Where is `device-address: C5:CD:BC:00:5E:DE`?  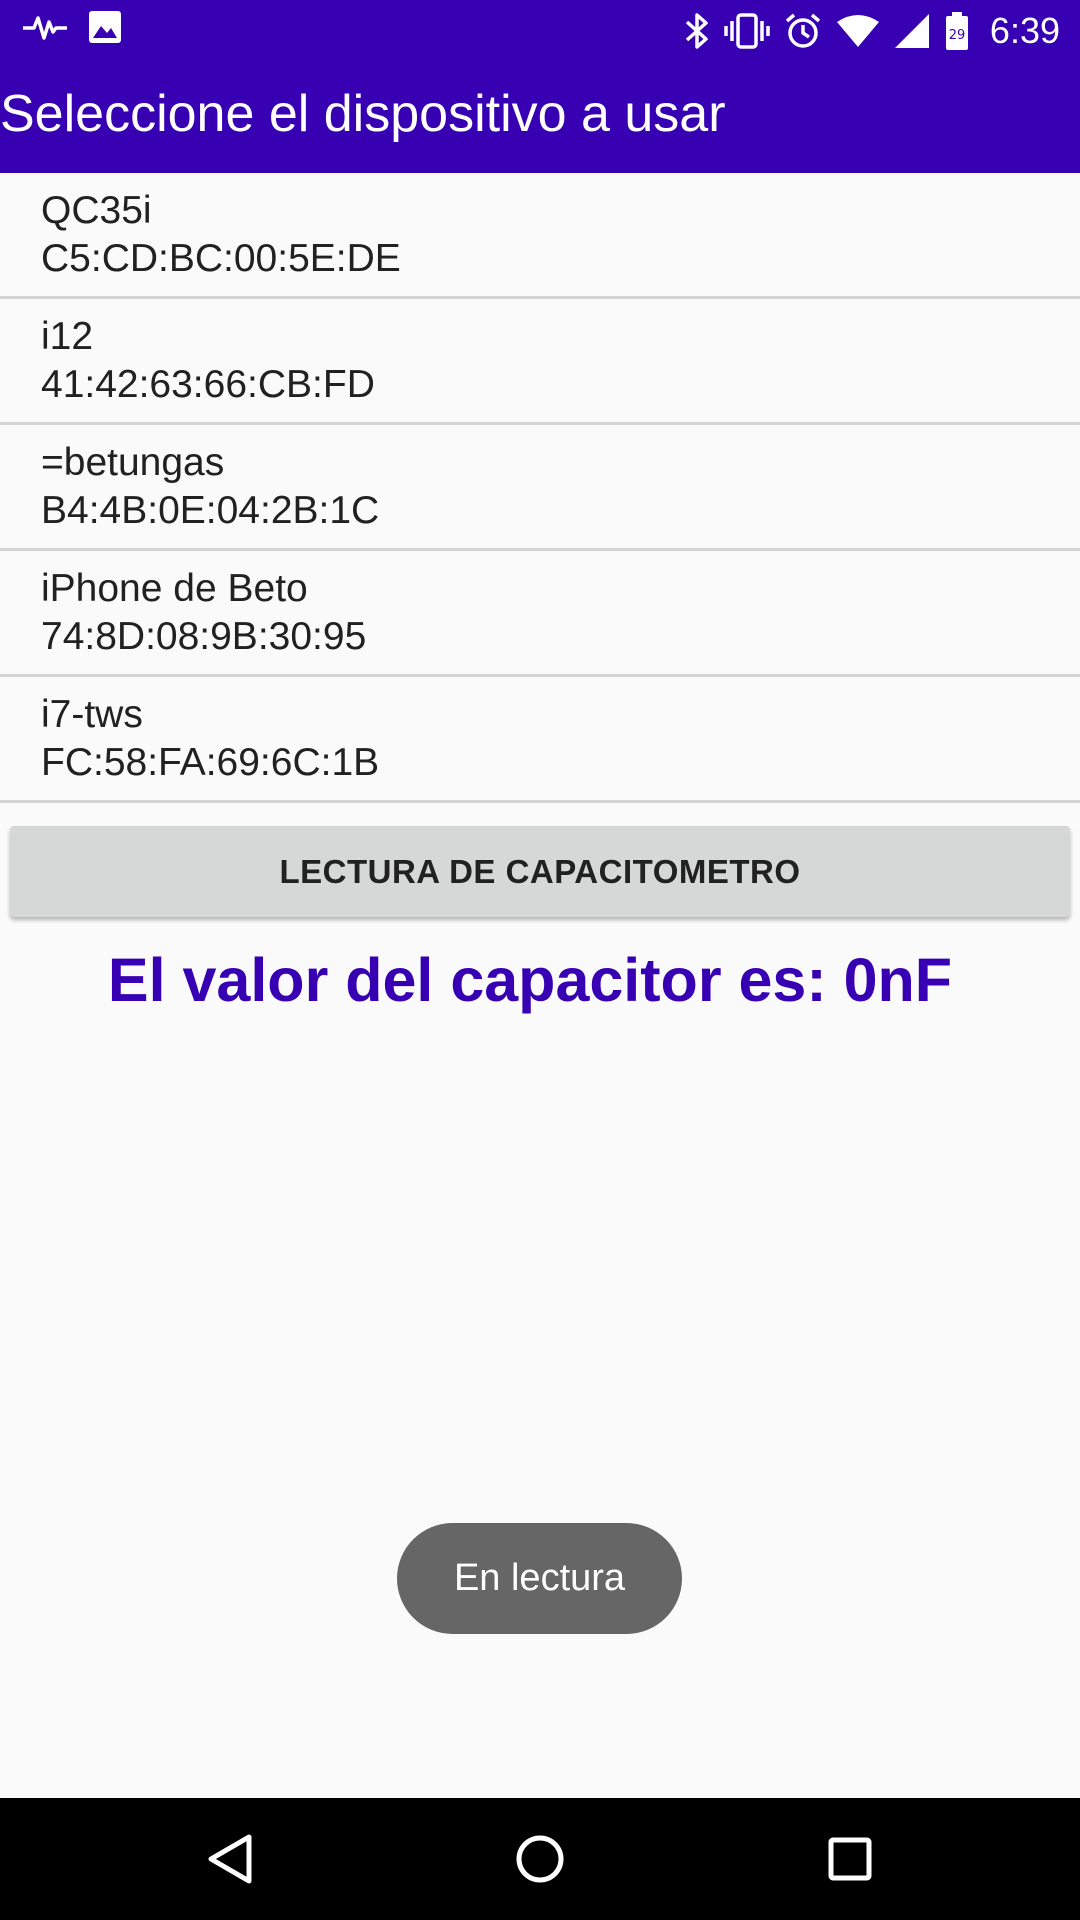
device-address: C5:CD:BC:00:5E:DE is located at coordinates (221, 258).